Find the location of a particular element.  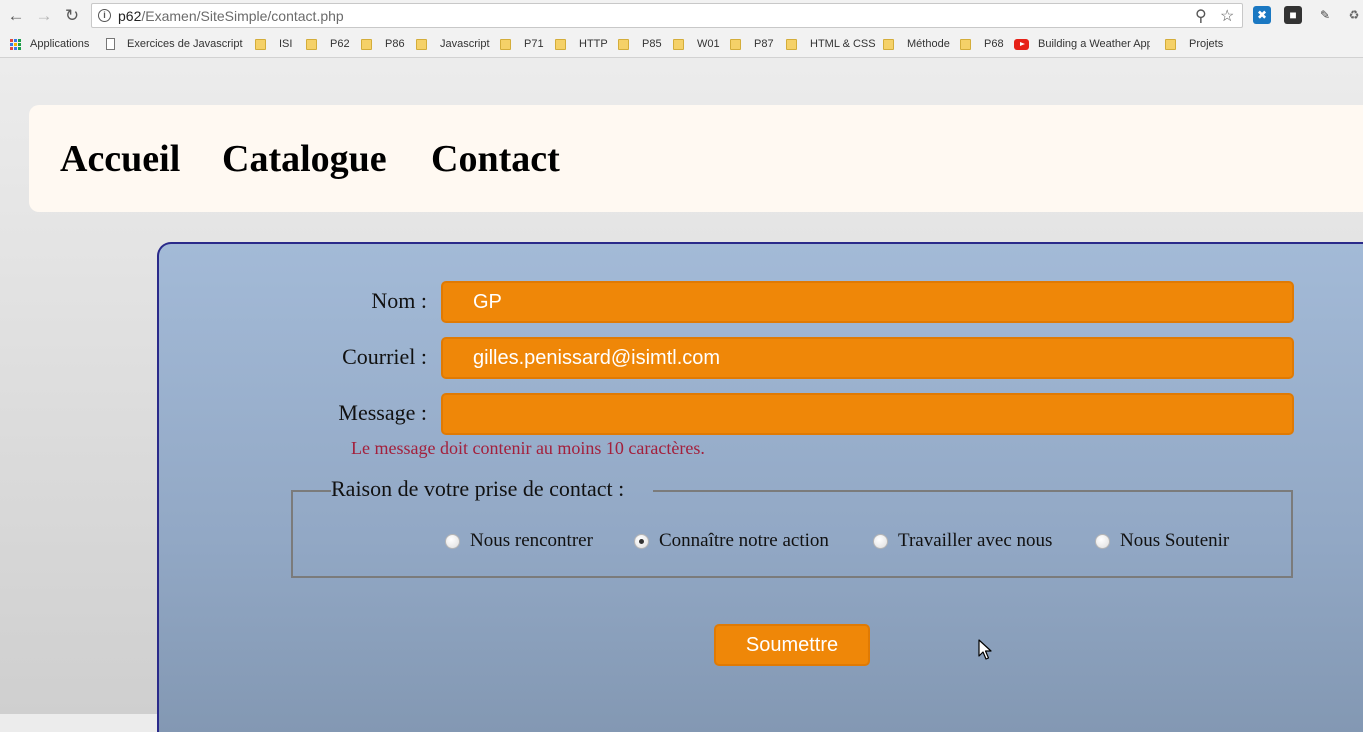

extension-puzzle-icon: ■ is located at coordinates (1293, 15).